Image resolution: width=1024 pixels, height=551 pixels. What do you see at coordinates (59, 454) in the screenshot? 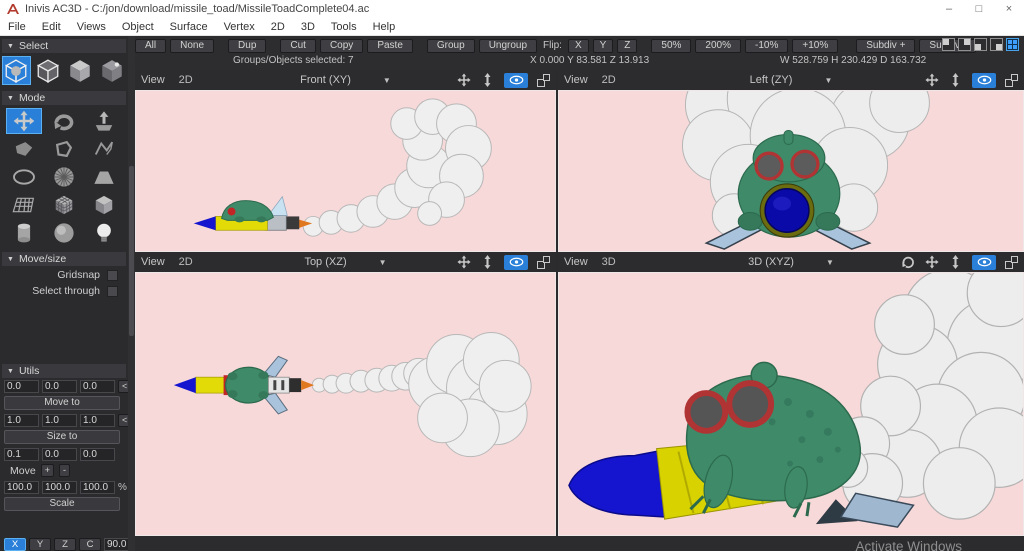
I see `move-delta-y-field` at bounding box center [59, 454].